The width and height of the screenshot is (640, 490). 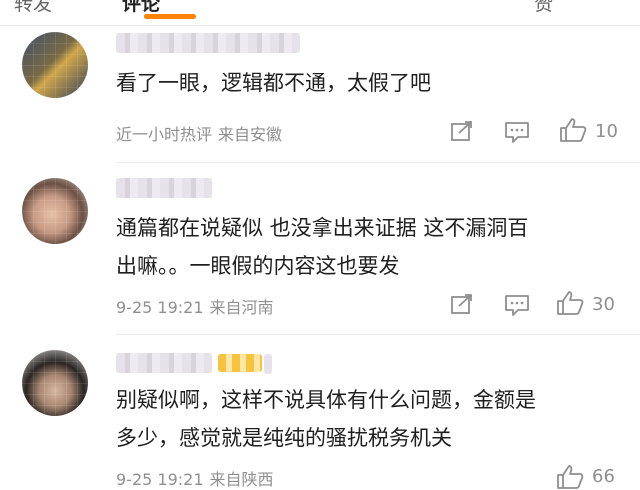 What do you see at coordinates (268, 364) in the screenshot?
I see `badge-blurred` at bounding box center [268, 364].